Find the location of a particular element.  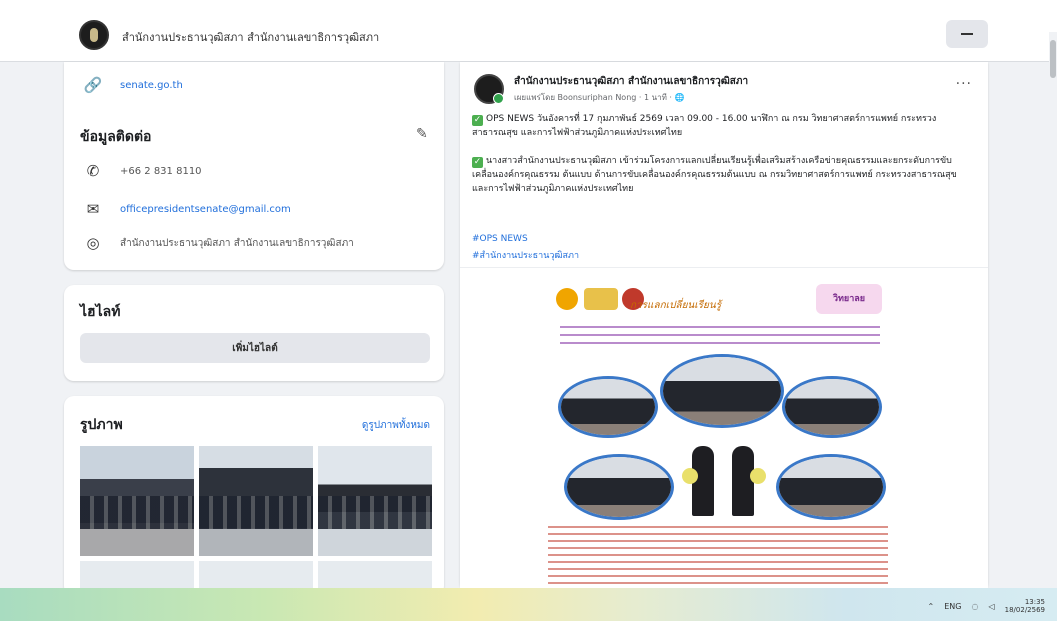

link-icon: 🔗 is located at coordinates (93, 85).